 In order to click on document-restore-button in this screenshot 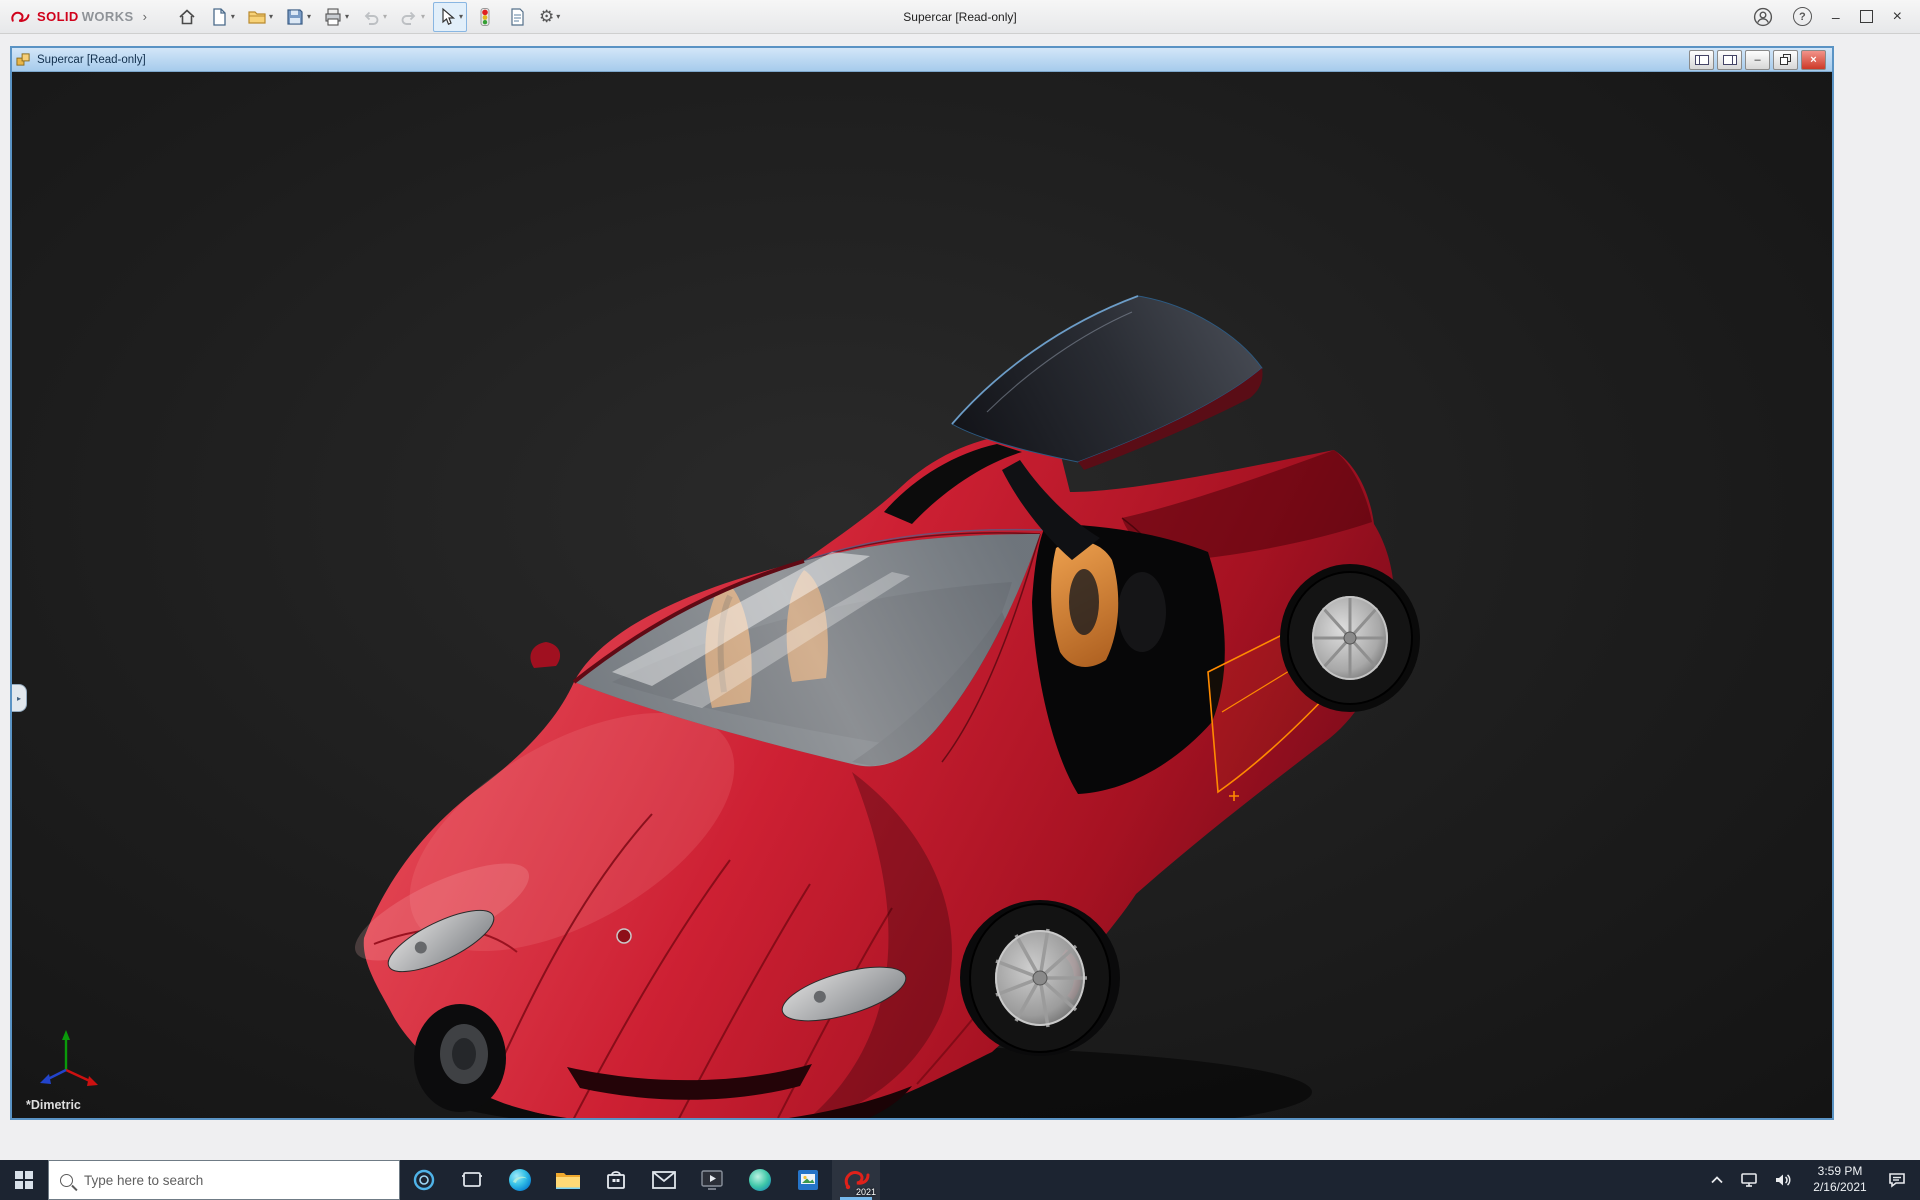, I will do `click(1785, 59)`.